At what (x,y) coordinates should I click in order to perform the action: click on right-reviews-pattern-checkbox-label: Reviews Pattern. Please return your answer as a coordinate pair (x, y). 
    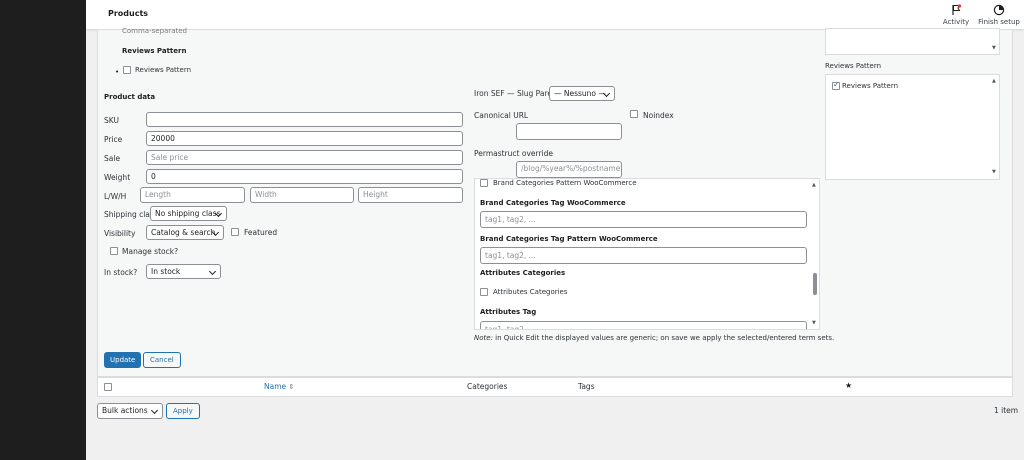
    Looking at the image, I should click on (870, 86).